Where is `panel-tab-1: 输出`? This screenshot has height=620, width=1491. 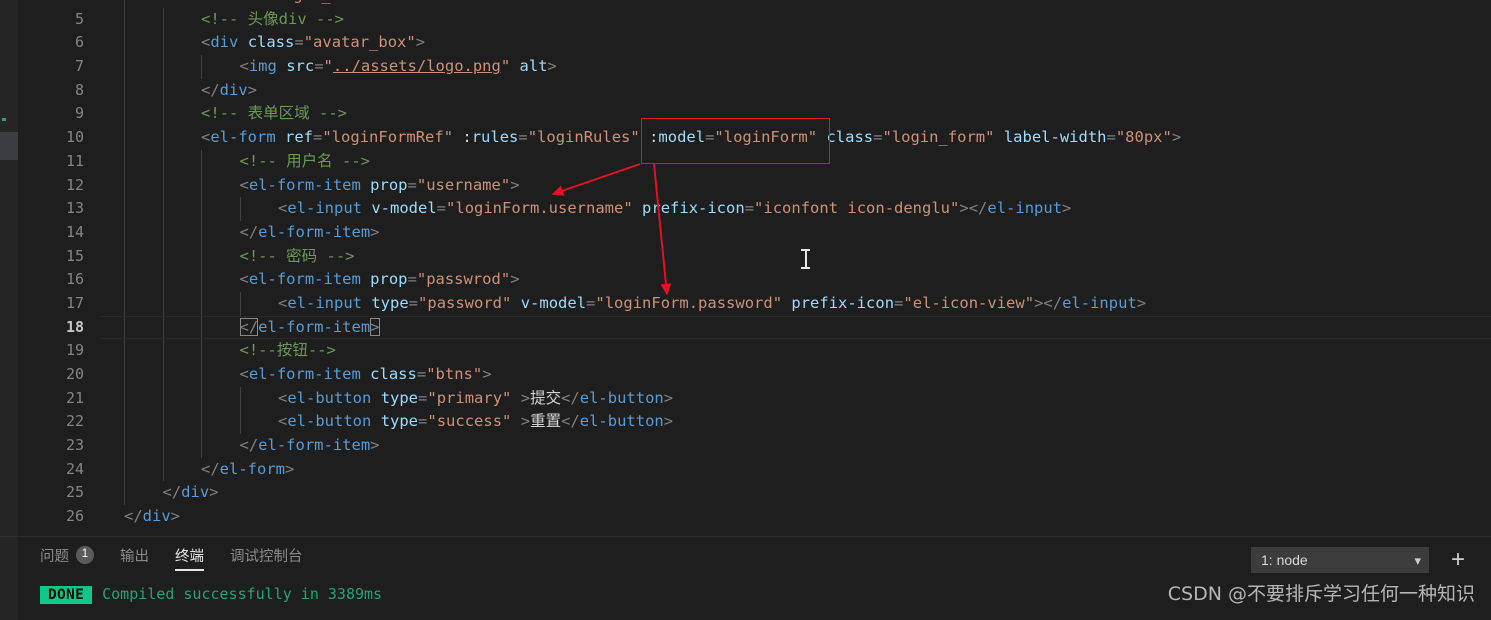 panel-tab-1: 输出 is located at coordinates (134, 555).